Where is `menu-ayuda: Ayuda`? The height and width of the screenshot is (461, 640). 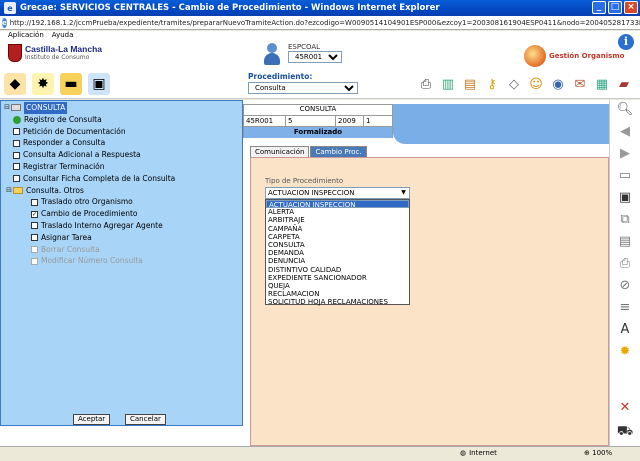
menu-ayuda: Ayuda is located at coordinates (63, 36).